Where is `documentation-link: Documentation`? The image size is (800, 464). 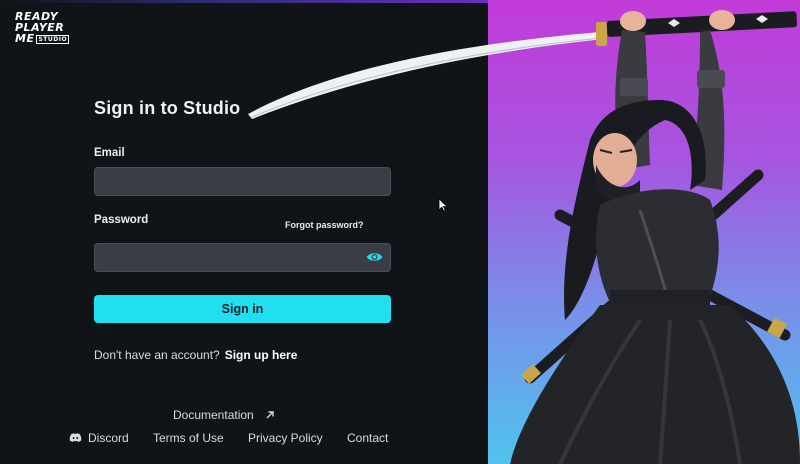
documentation-link: Documentation is located at coordinates (224, 415).